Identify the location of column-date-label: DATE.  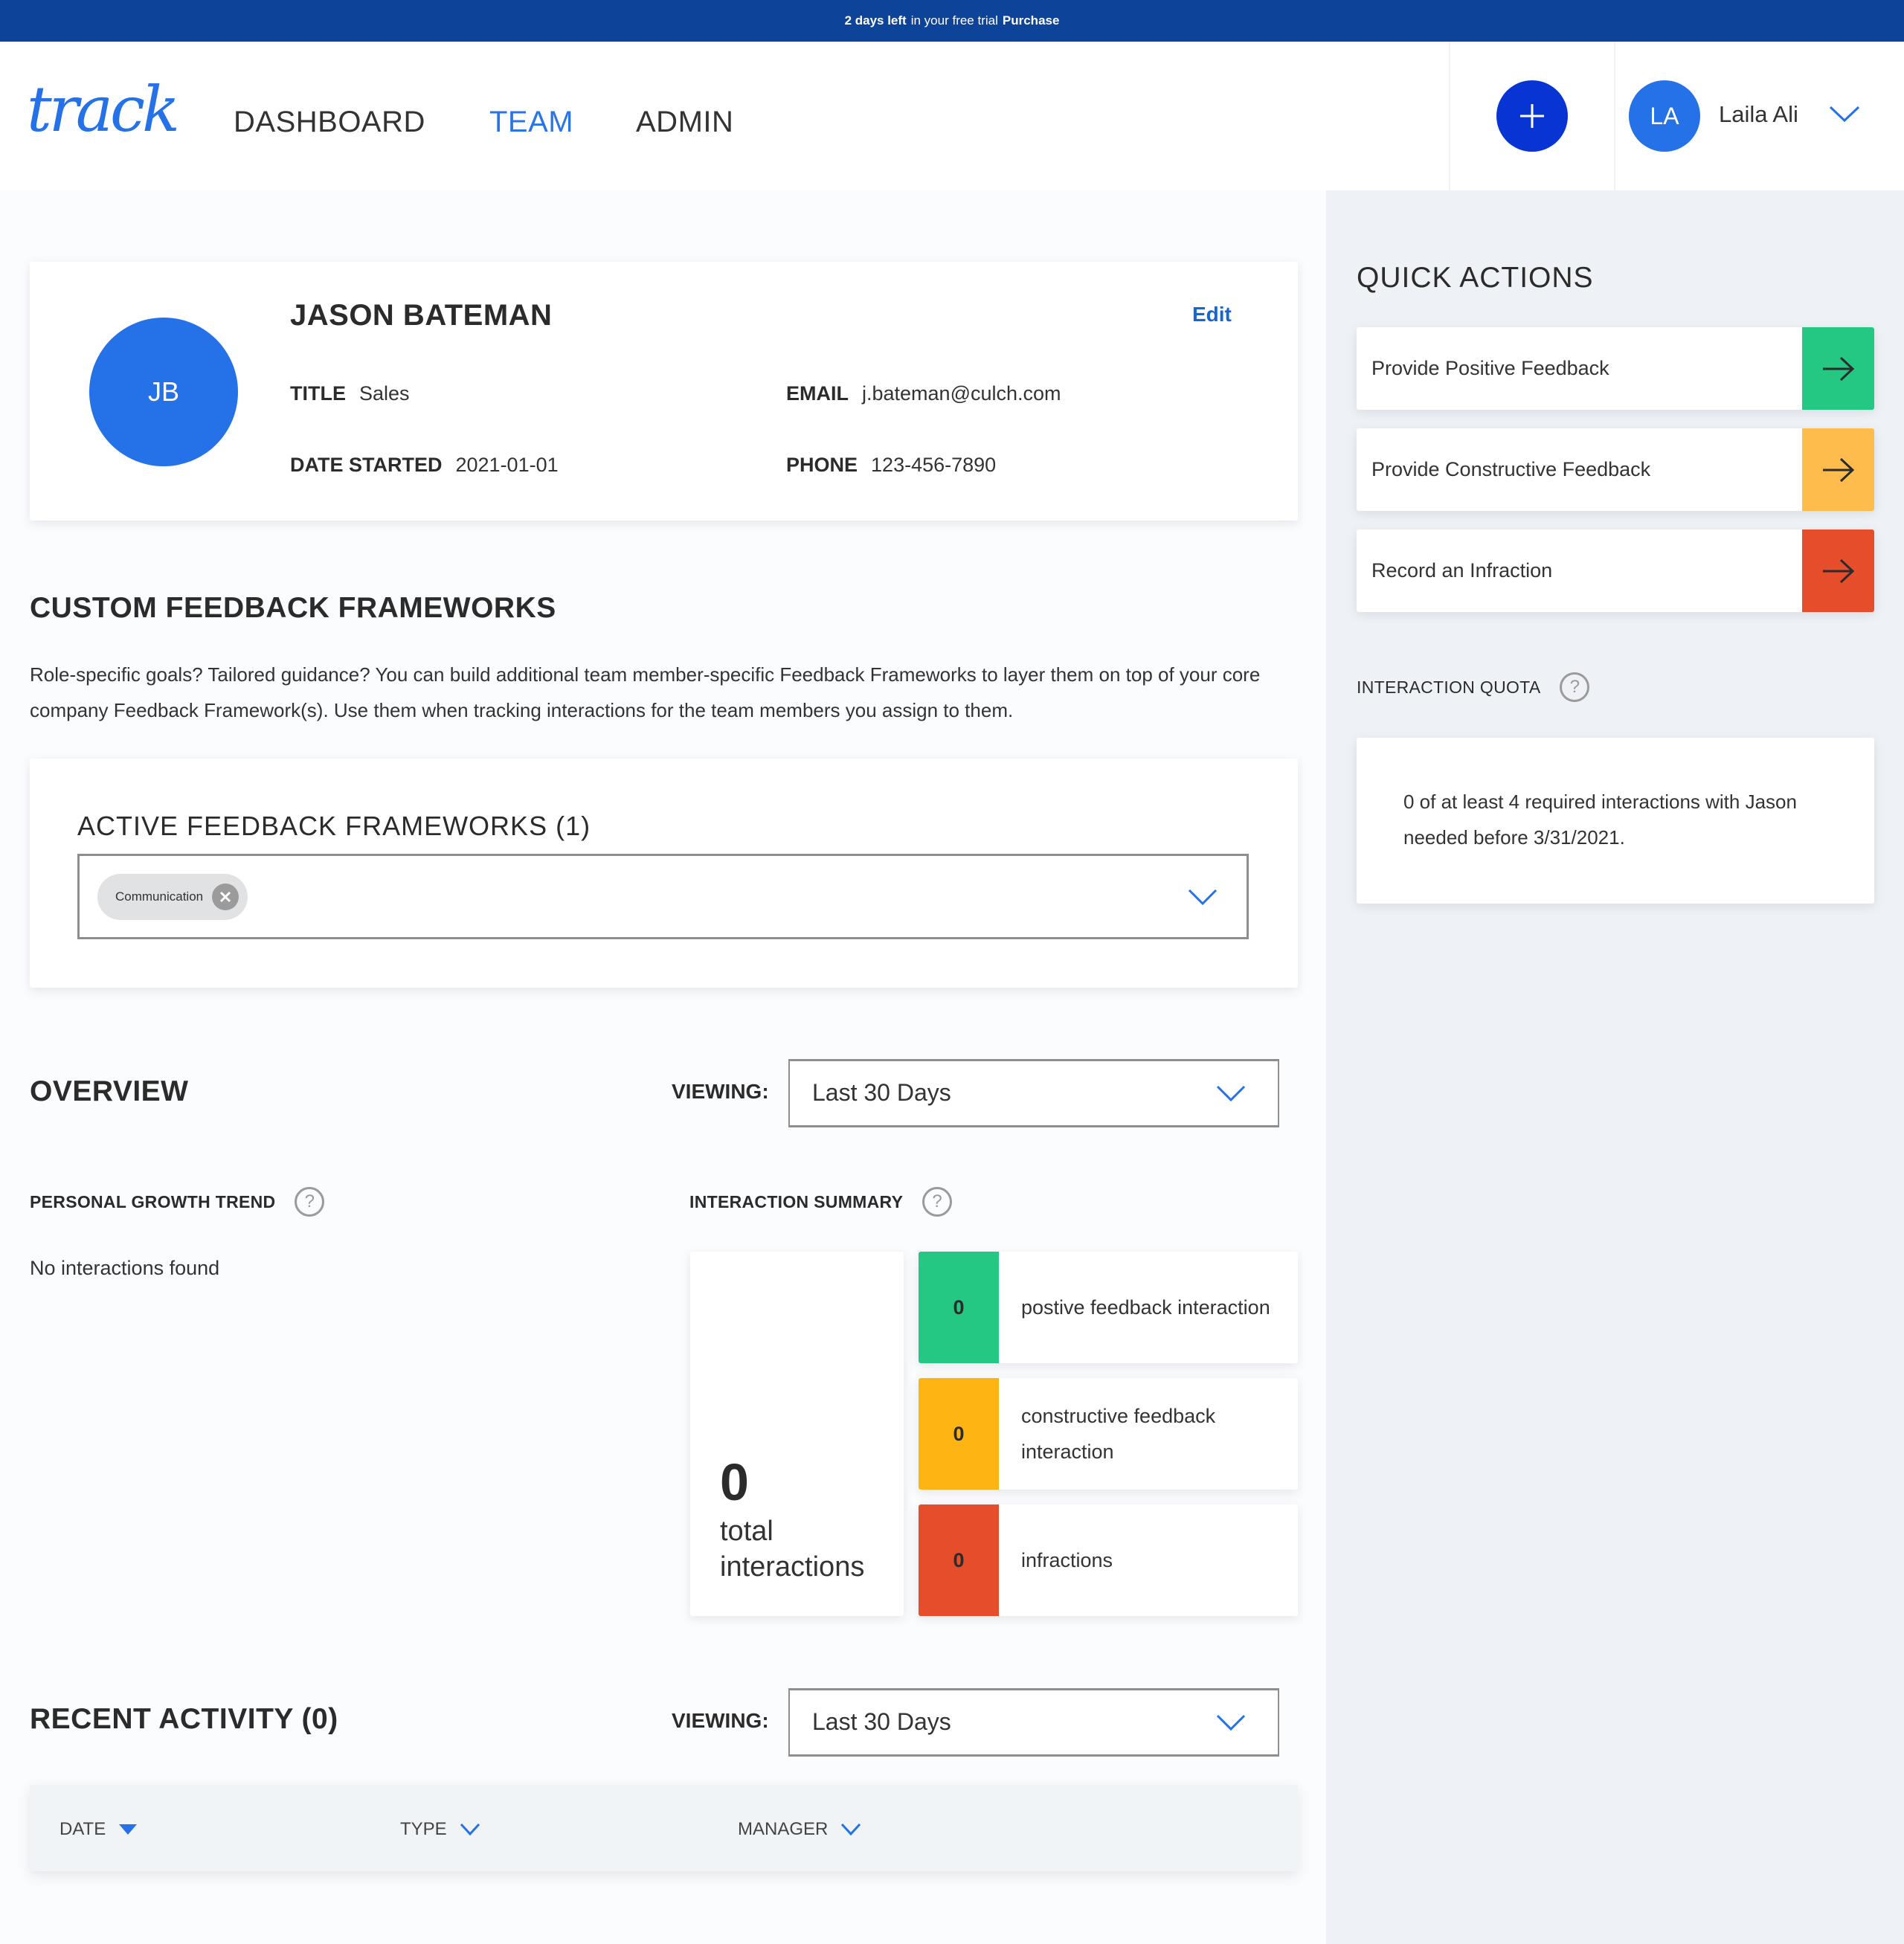
(83, 1829).